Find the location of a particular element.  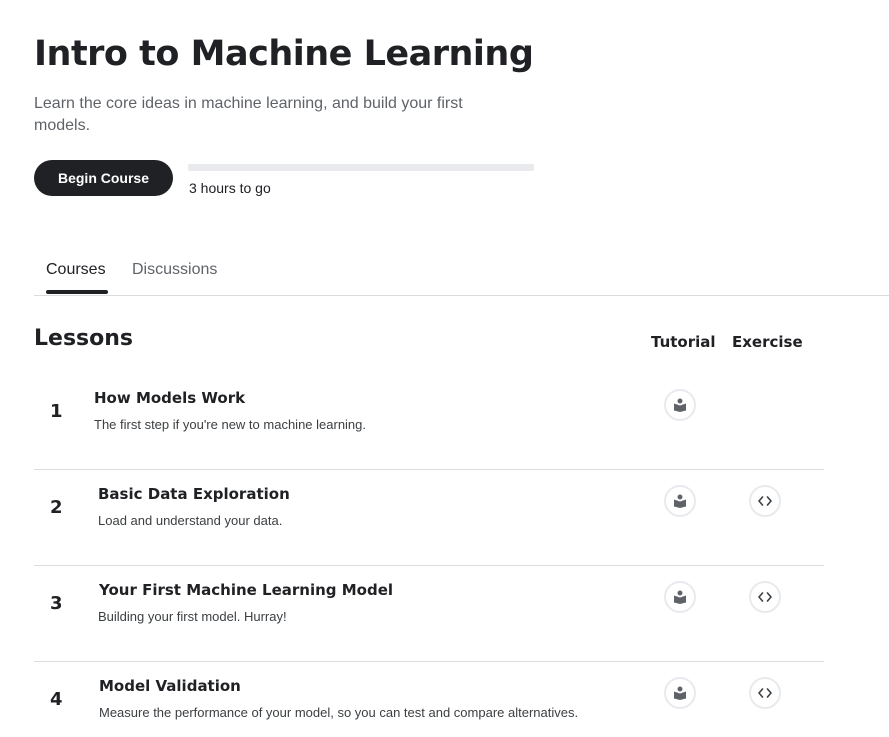

exercise-column-heading: Exercise is located at coordinates (767, 342).